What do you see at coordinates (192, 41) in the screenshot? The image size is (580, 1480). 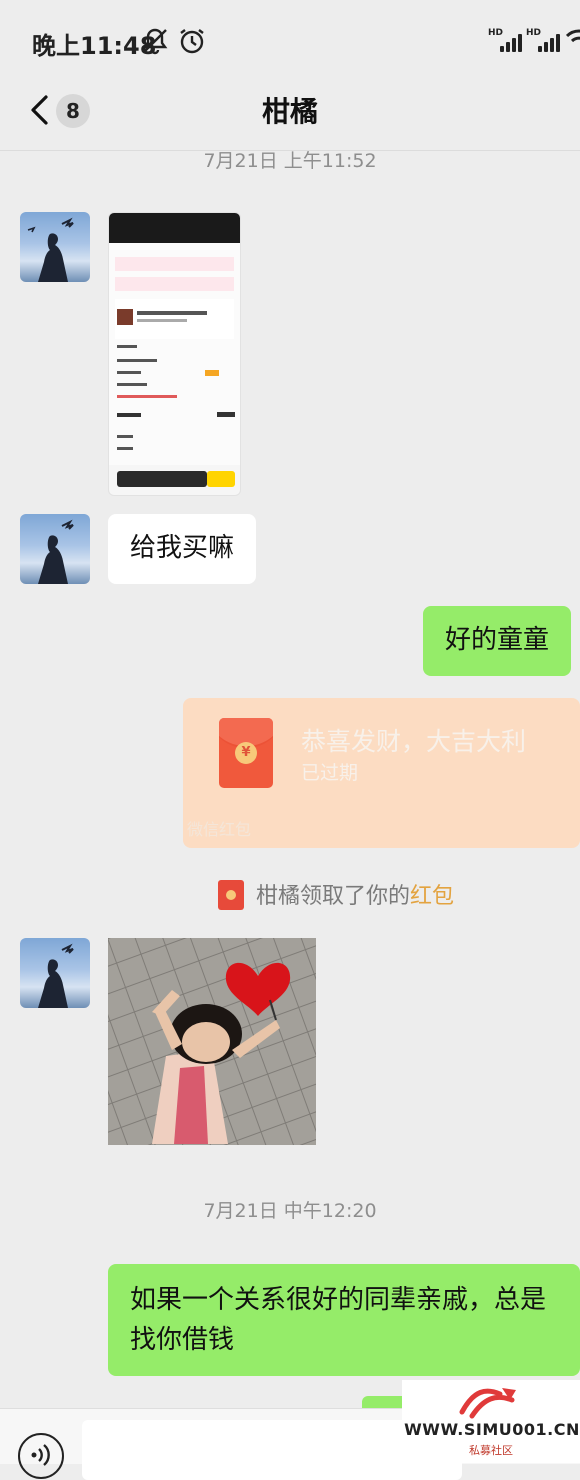 I see `alarm-icon` at bounding box center [192, 41].